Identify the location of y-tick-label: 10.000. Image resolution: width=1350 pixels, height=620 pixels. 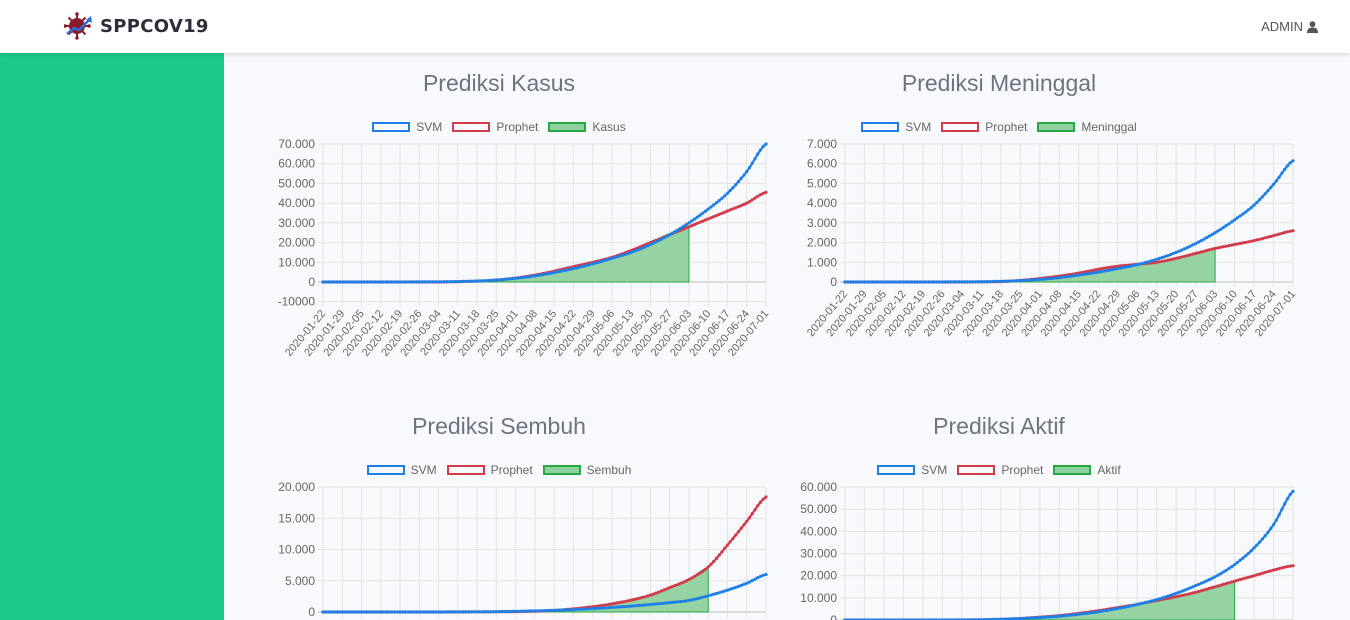
(818, 598).